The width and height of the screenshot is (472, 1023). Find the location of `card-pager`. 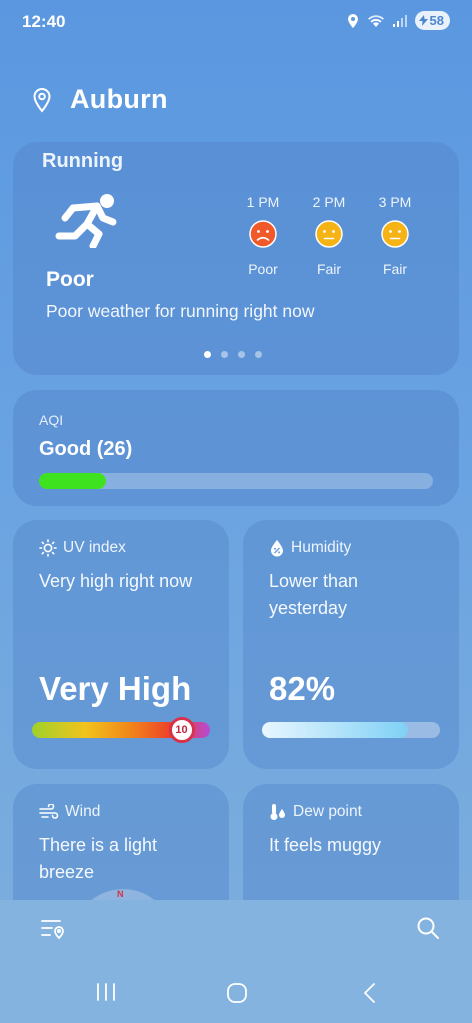

card-pager is located at coordinates (233, 354).